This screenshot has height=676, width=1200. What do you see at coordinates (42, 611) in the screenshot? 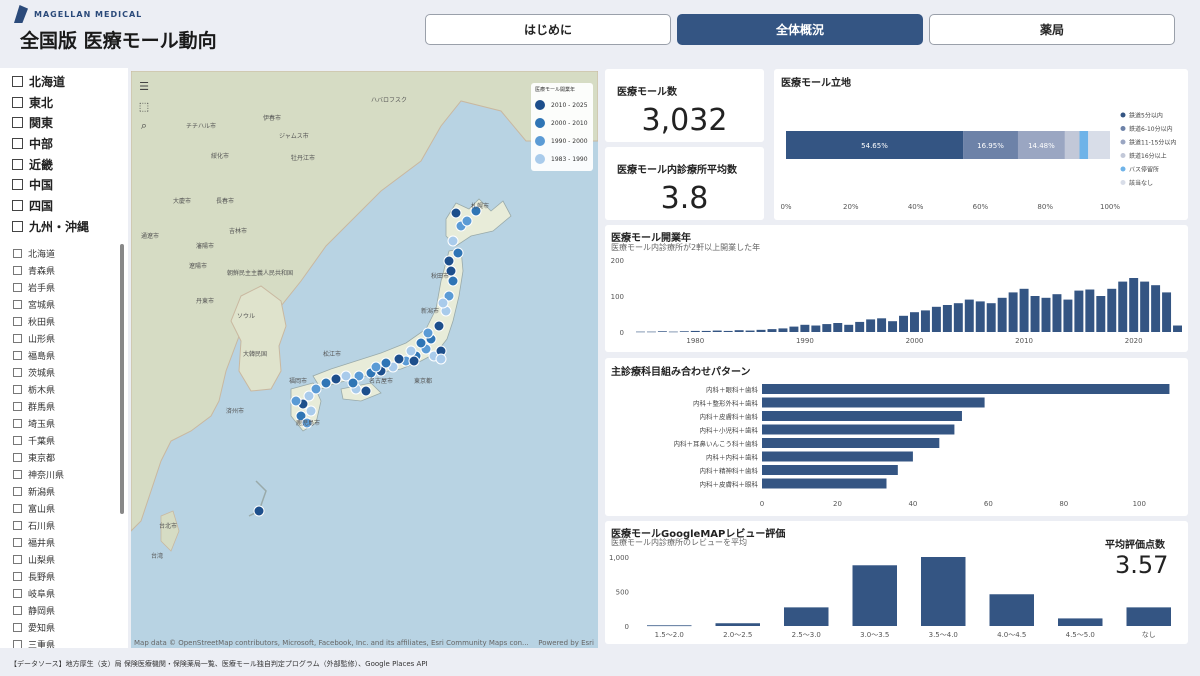
I see `prefecture-filter-label: 静岡県` at bounding box center [42, 611].